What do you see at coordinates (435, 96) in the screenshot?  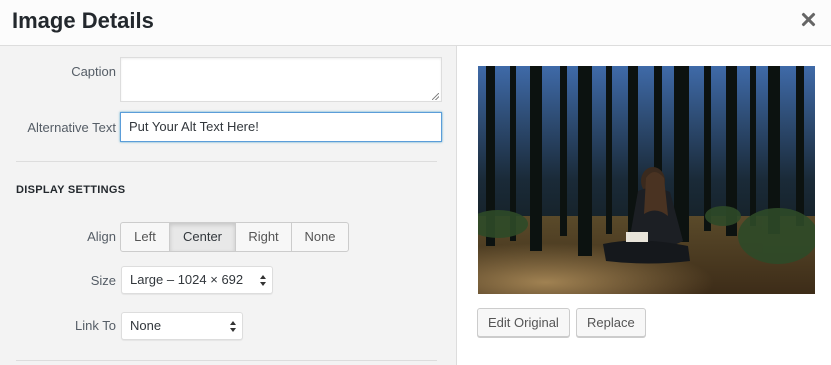 I see `resize-handle-icon` at bounding box center [435, 96].